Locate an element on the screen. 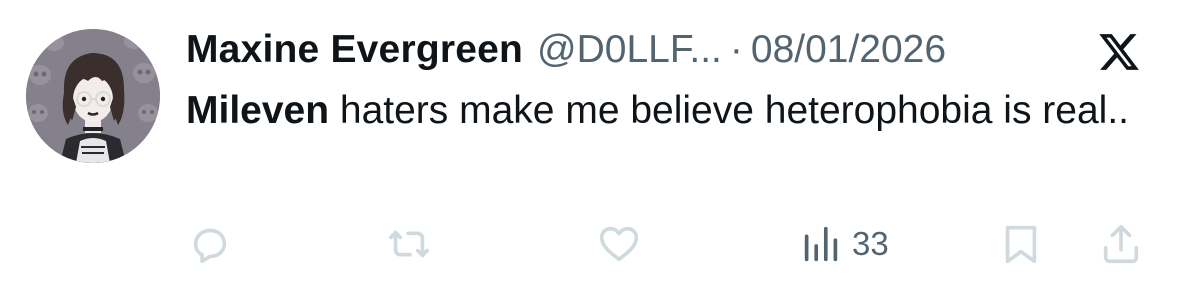  bookmark-icon is located at coordinates (1021, 244).